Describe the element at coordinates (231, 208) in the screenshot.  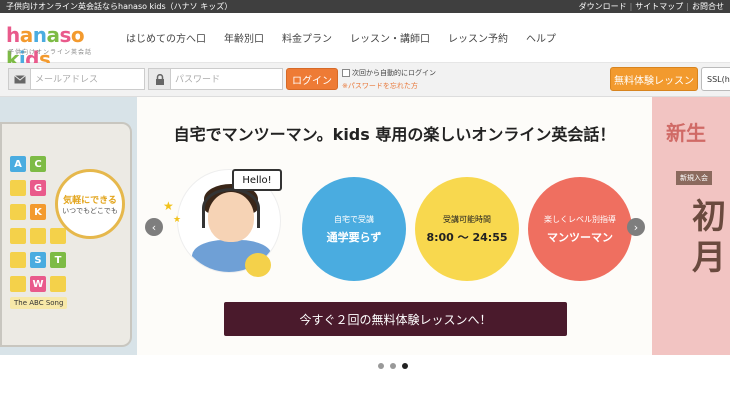
I see `headset-icon` at that location.